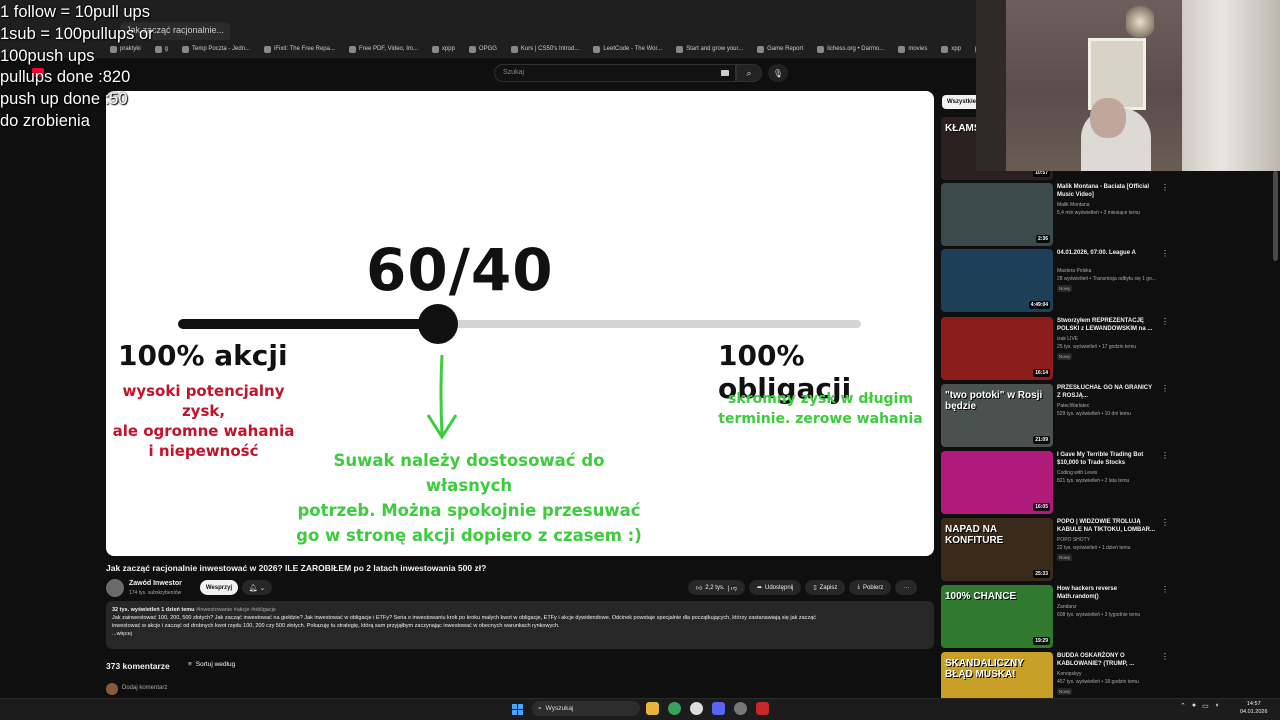 The width and height of the screenshot is (1280, 720). What do you see at coordinates (1073, 406) in the screenshot?
I see `related-video-channel: PatecWarlatec` at bounding box center [1073, 406].